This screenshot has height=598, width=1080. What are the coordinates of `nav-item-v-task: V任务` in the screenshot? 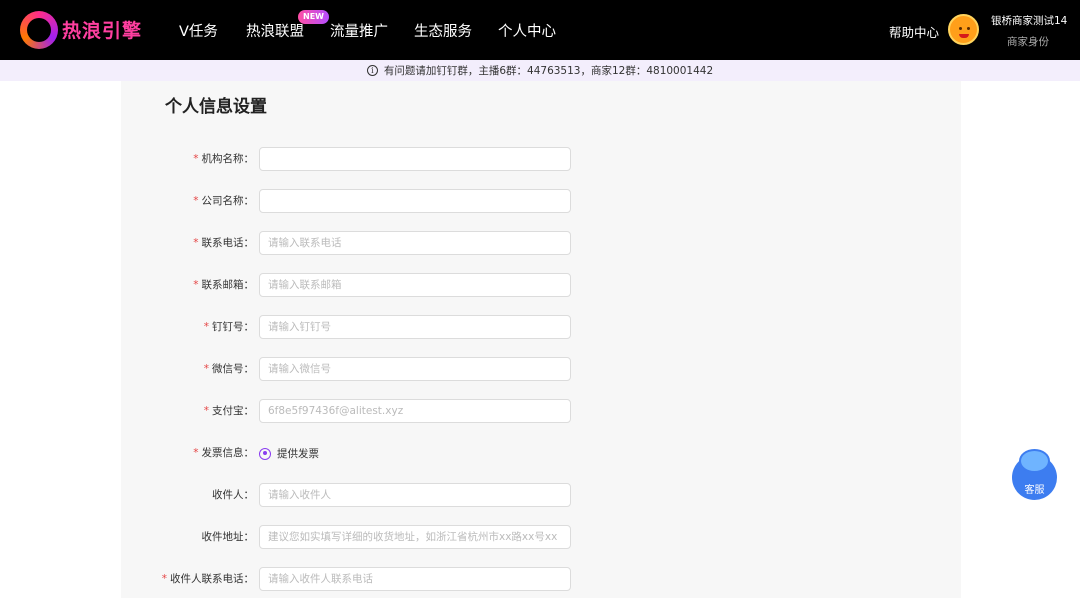 It's located at (198, 30).